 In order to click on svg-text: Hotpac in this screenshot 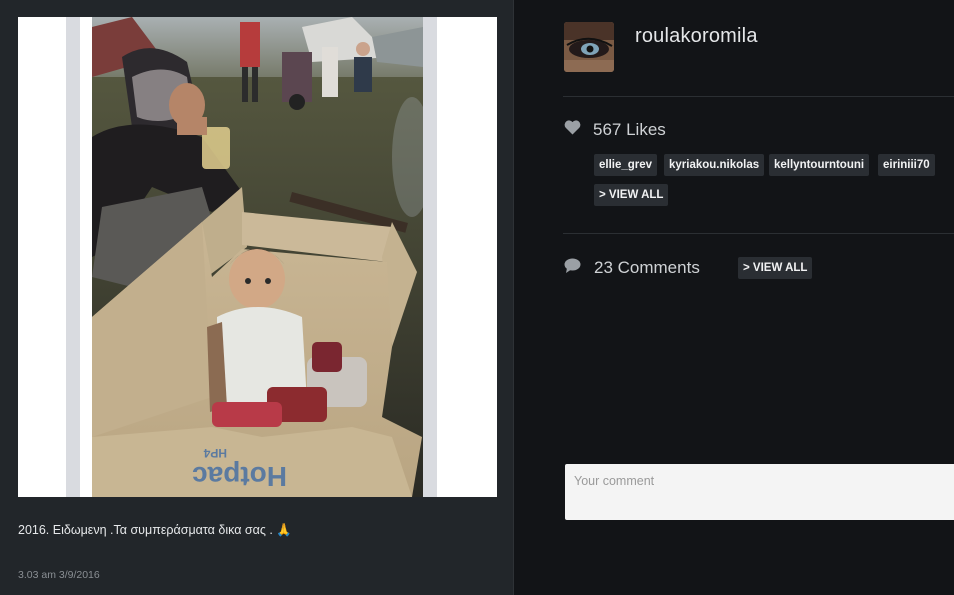, I will do `click(239, 476)`.